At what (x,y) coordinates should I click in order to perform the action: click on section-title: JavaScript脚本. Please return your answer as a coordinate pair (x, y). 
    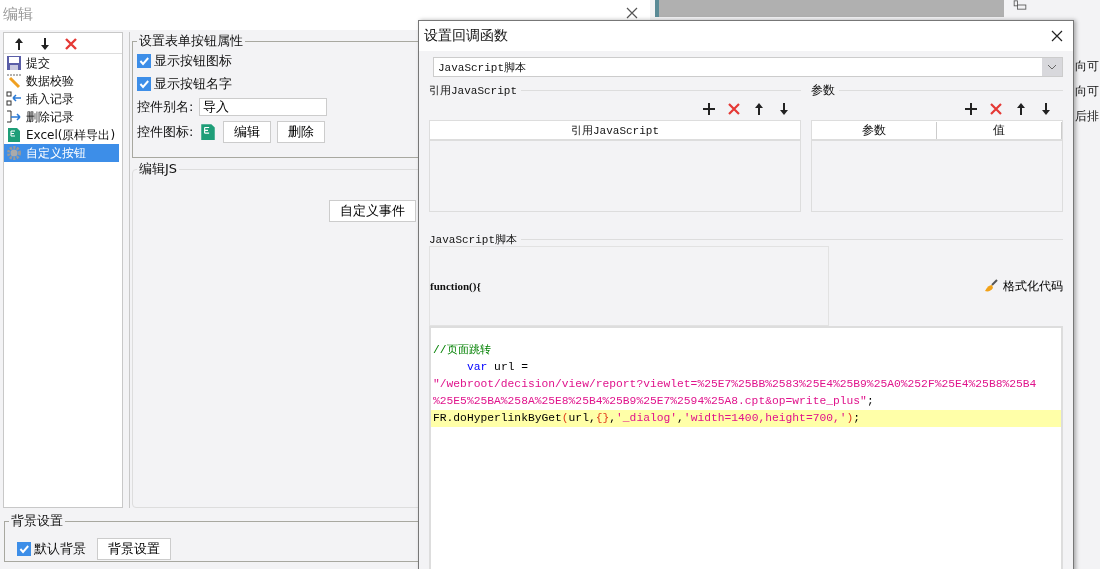
    Looking at the image, I should click on (473, 239).